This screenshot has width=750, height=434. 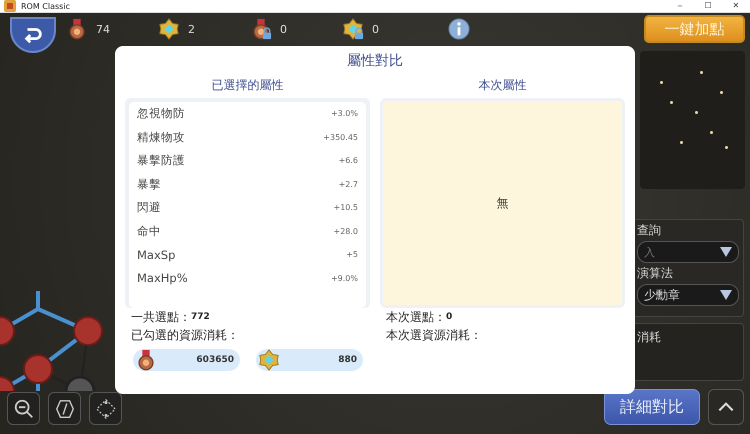 I want to click on attribute-value: +2.7, so click(x=348, y=184).